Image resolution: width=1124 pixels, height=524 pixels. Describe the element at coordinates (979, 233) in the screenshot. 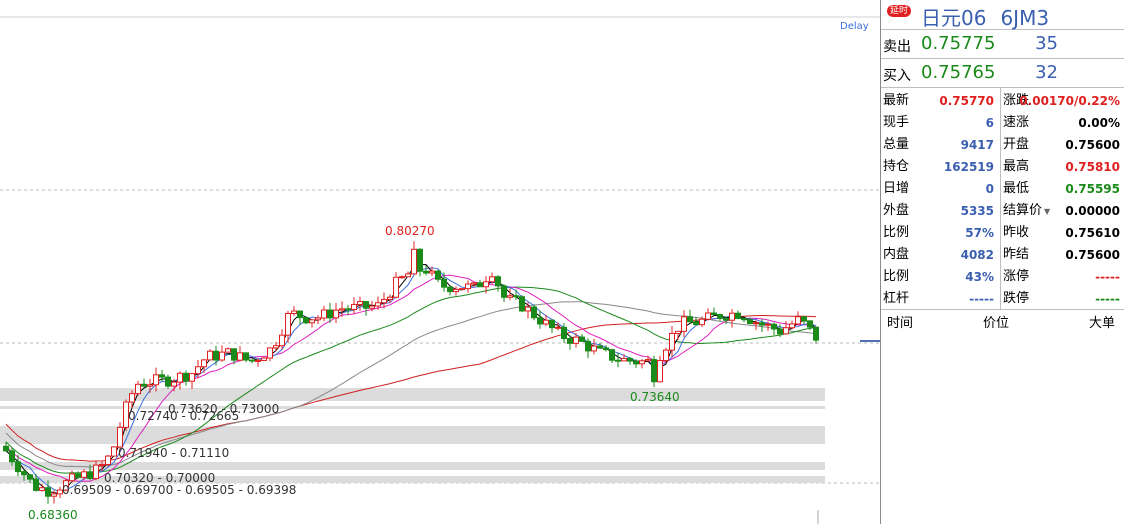

I see `stat-value: 57%` at that location.